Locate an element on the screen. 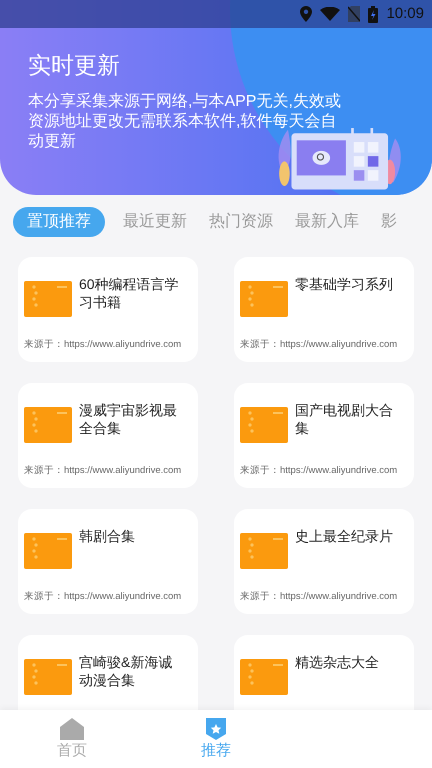 The image size is (432, 768). clock-time: 10:09 is located at coordinates (405, 14).